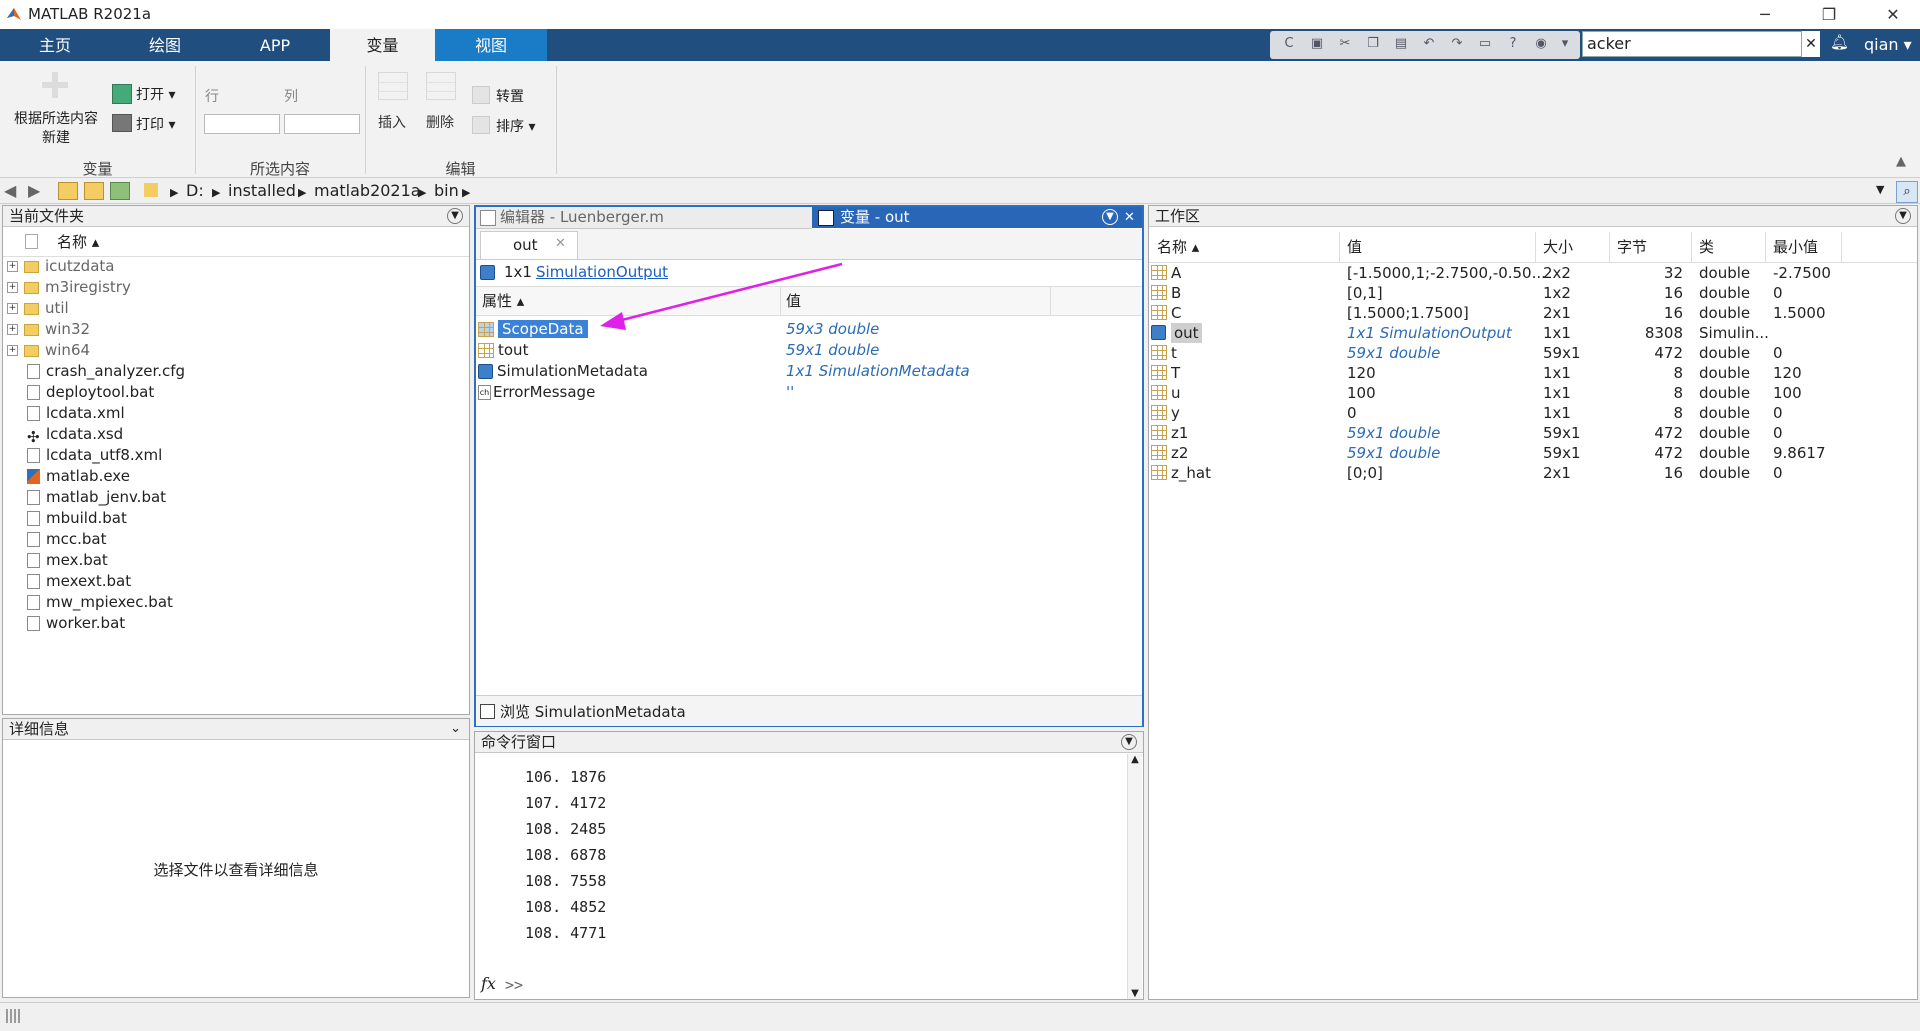  Describe the element at coordinates (1178, 216) in the screenshot. I see `workspace-title: 工作区` at that location.